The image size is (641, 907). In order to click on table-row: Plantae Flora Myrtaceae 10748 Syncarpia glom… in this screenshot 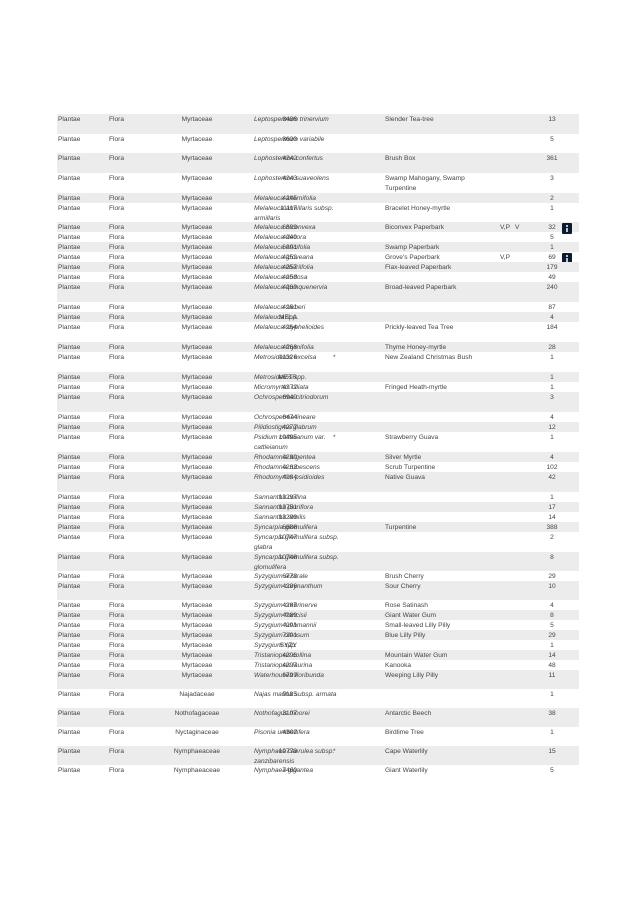, I will do `click(318, 561)`.